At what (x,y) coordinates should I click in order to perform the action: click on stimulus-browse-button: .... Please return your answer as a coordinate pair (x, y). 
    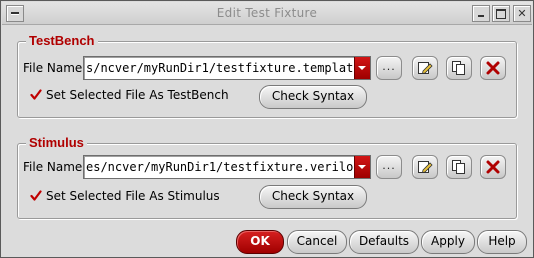
    Looking at the image, I should click on (389, 167).